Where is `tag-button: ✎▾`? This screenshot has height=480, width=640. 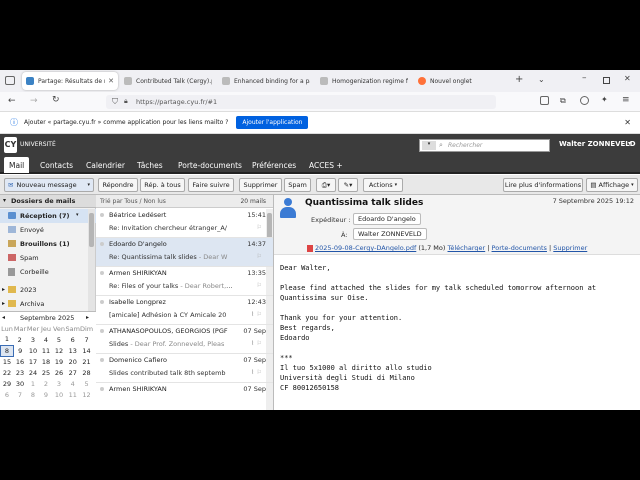
tag-button: ✎▾ is located at coordinates (348, 185).